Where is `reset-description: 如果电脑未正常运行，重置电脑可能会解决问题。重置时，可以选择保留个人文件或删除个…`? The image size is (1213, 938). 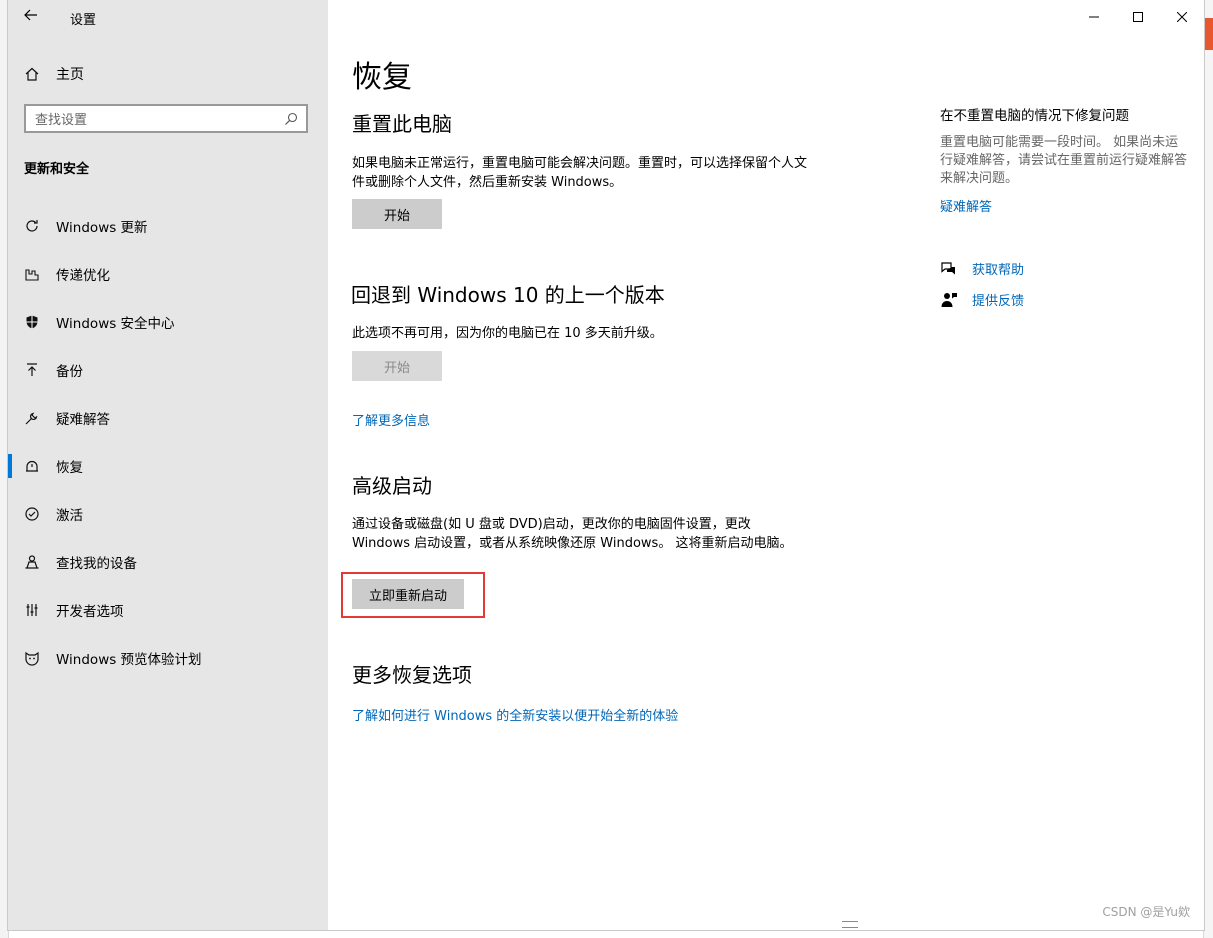
reset-description: 如果电脑未正常运行，重置电脑可能会解决问题。重置时，可以选择保留个人文件或删除个… is located at coordinates (580, 173).